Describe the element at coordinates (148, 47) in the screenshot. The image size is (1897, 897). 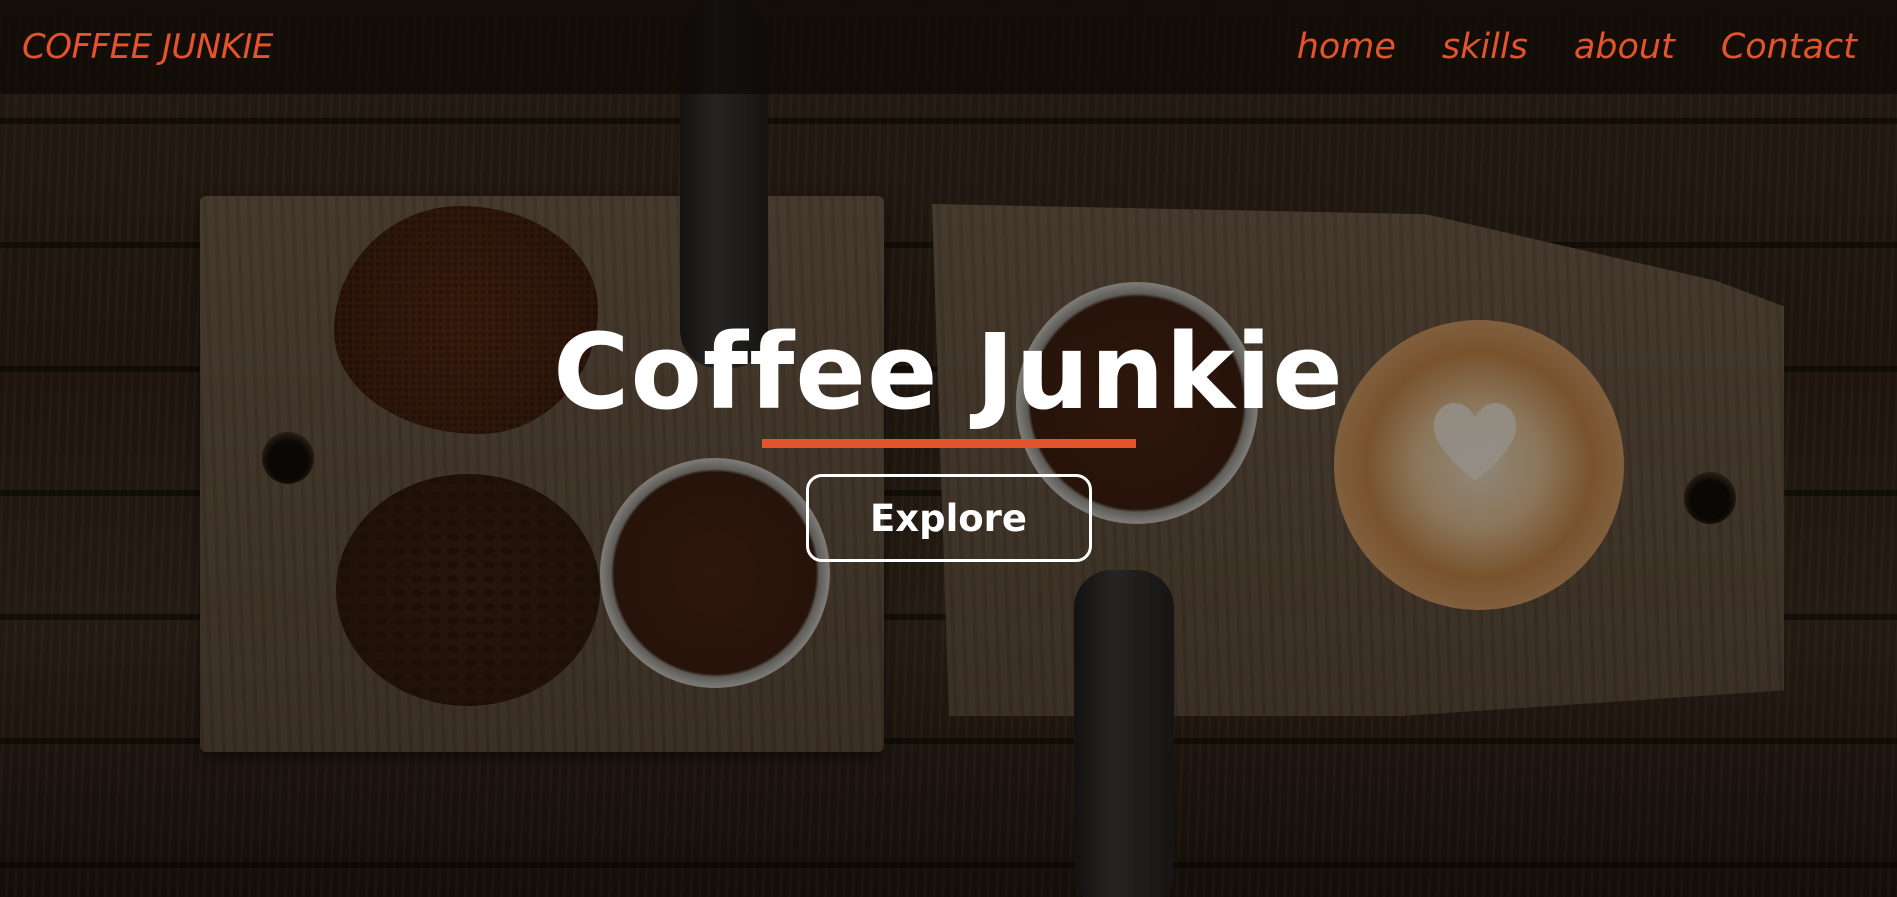
I see `brand-logo-link: COFFEE JUNKIE` at that location.